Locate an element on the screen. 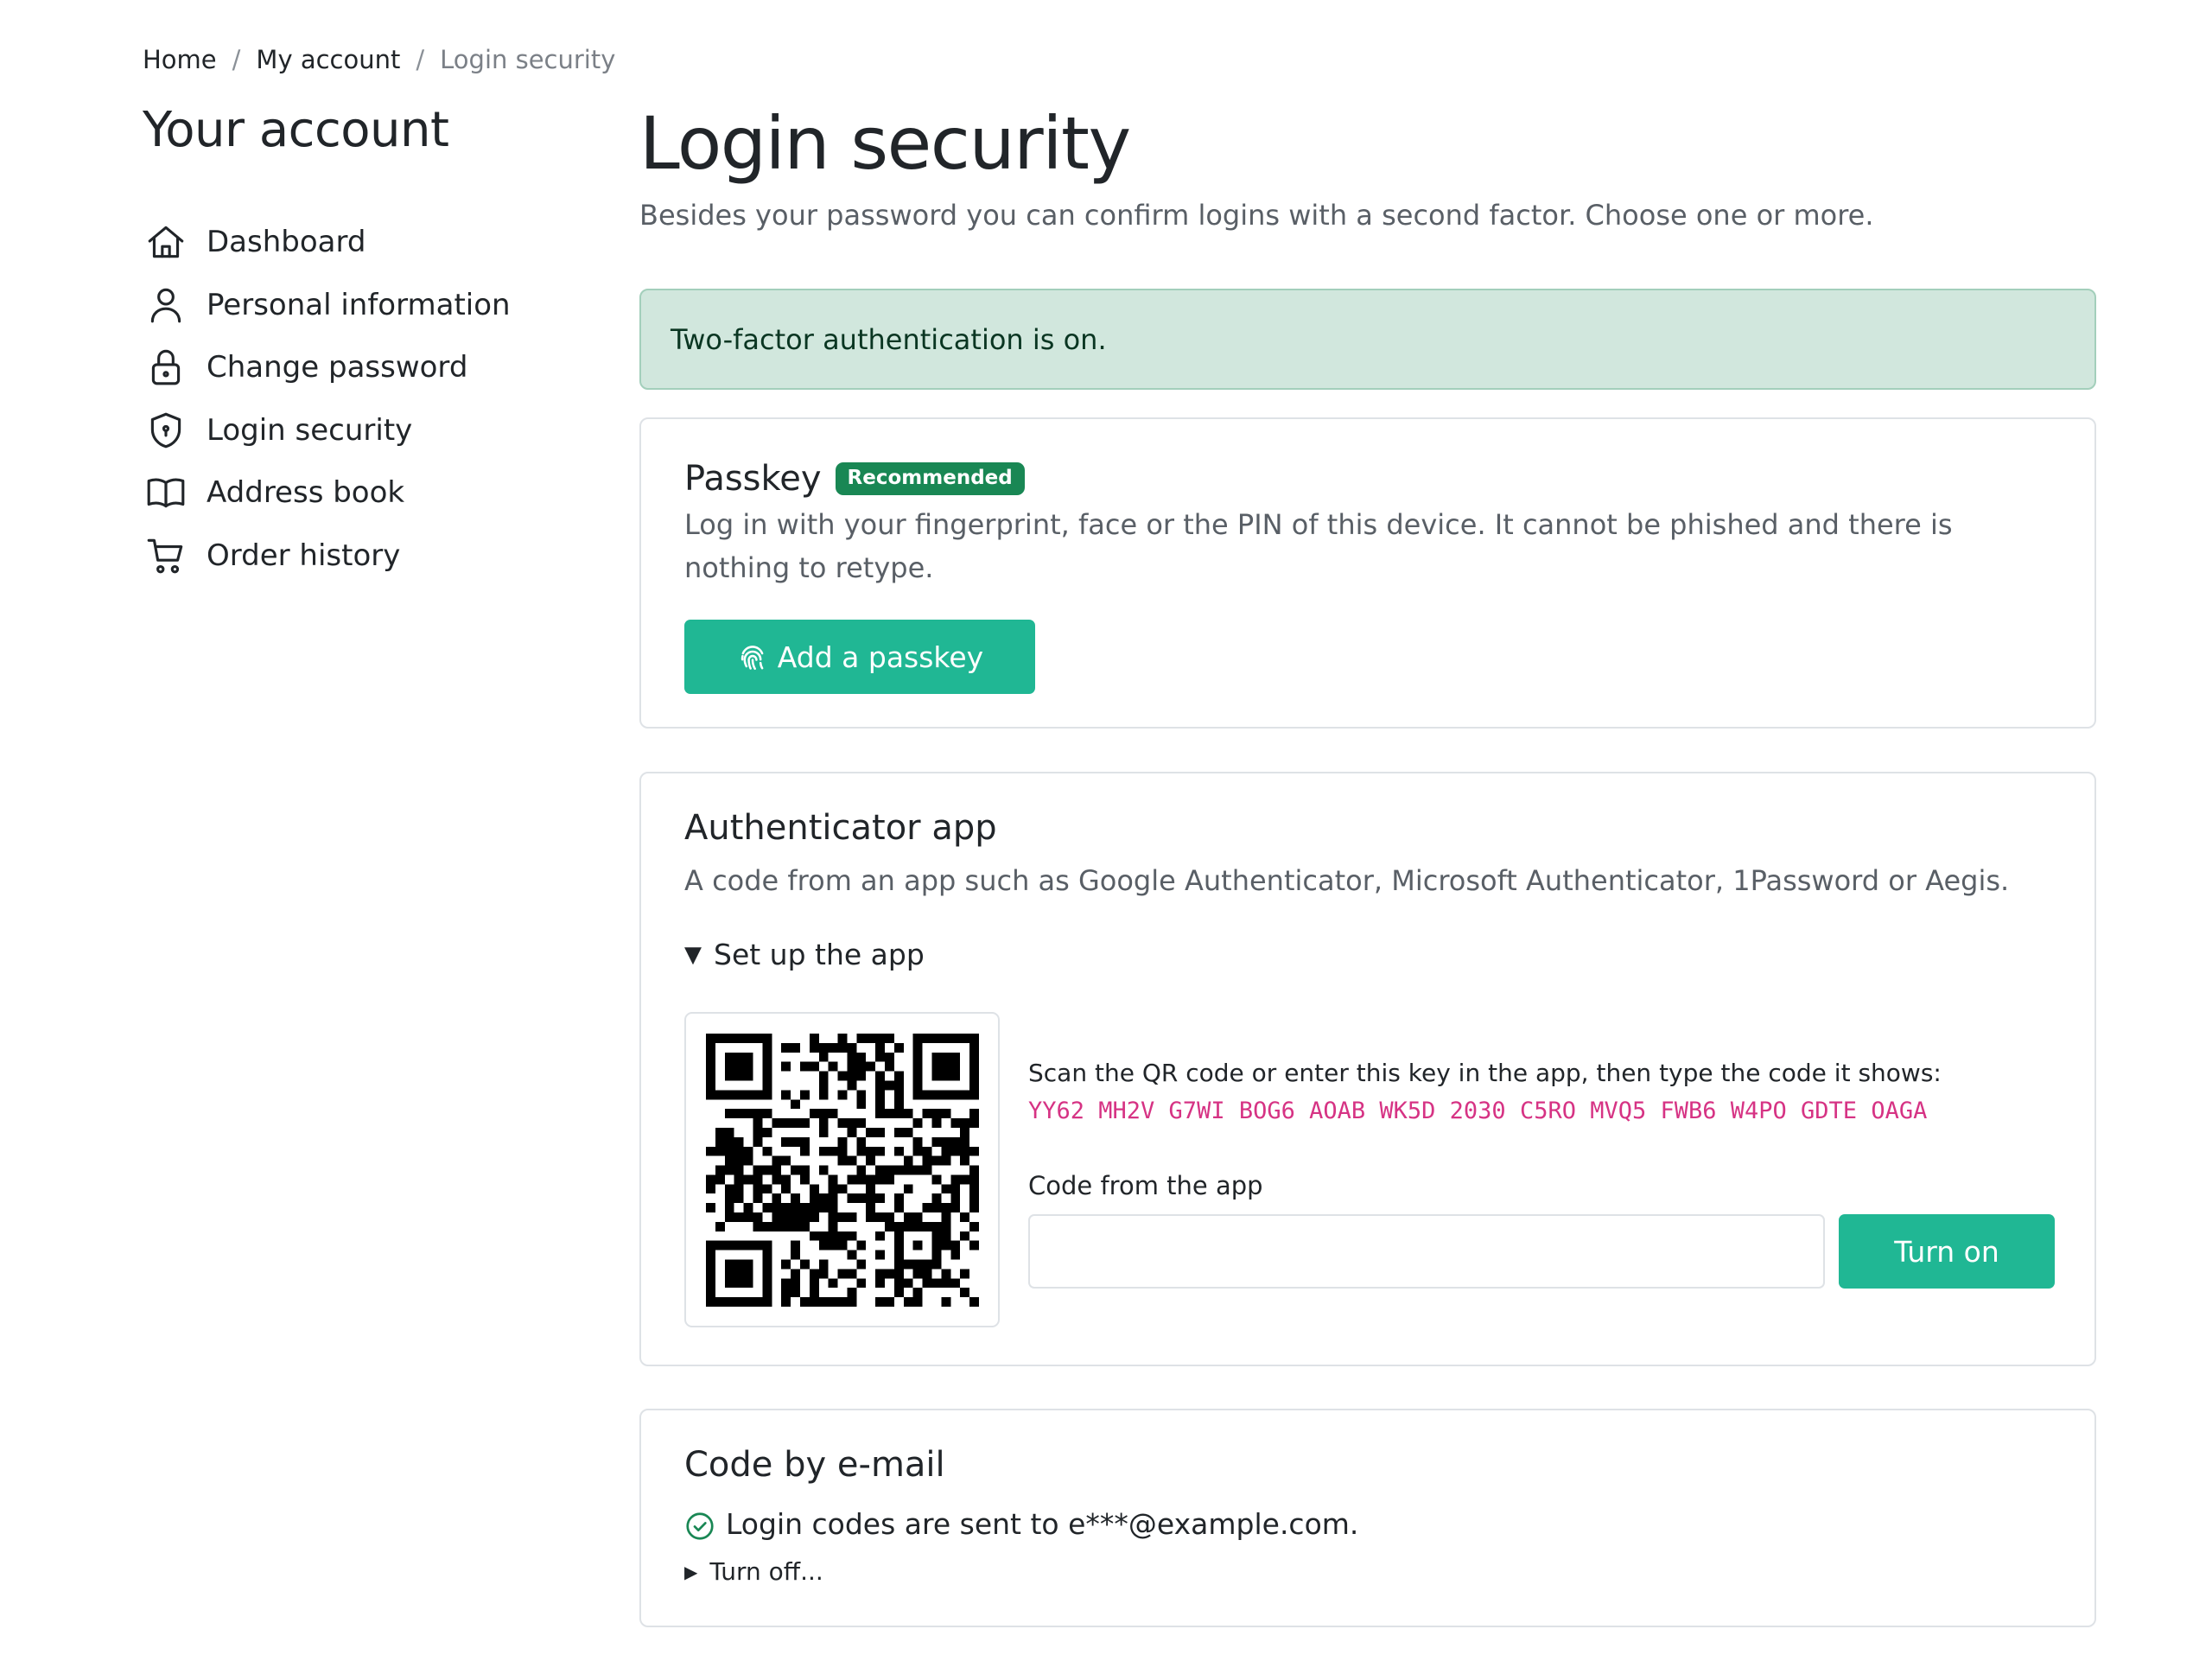  lock-icon is located at coordinates (166, 367).